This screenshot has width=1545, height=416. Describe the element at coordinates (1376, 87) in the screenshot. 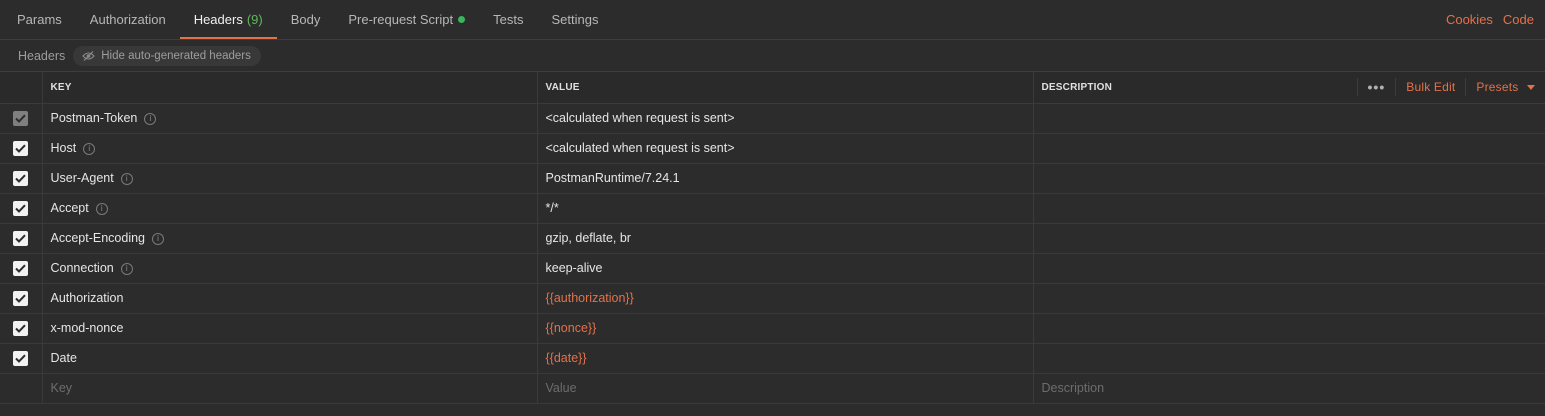

I see `more-options-button: •••` at that location.